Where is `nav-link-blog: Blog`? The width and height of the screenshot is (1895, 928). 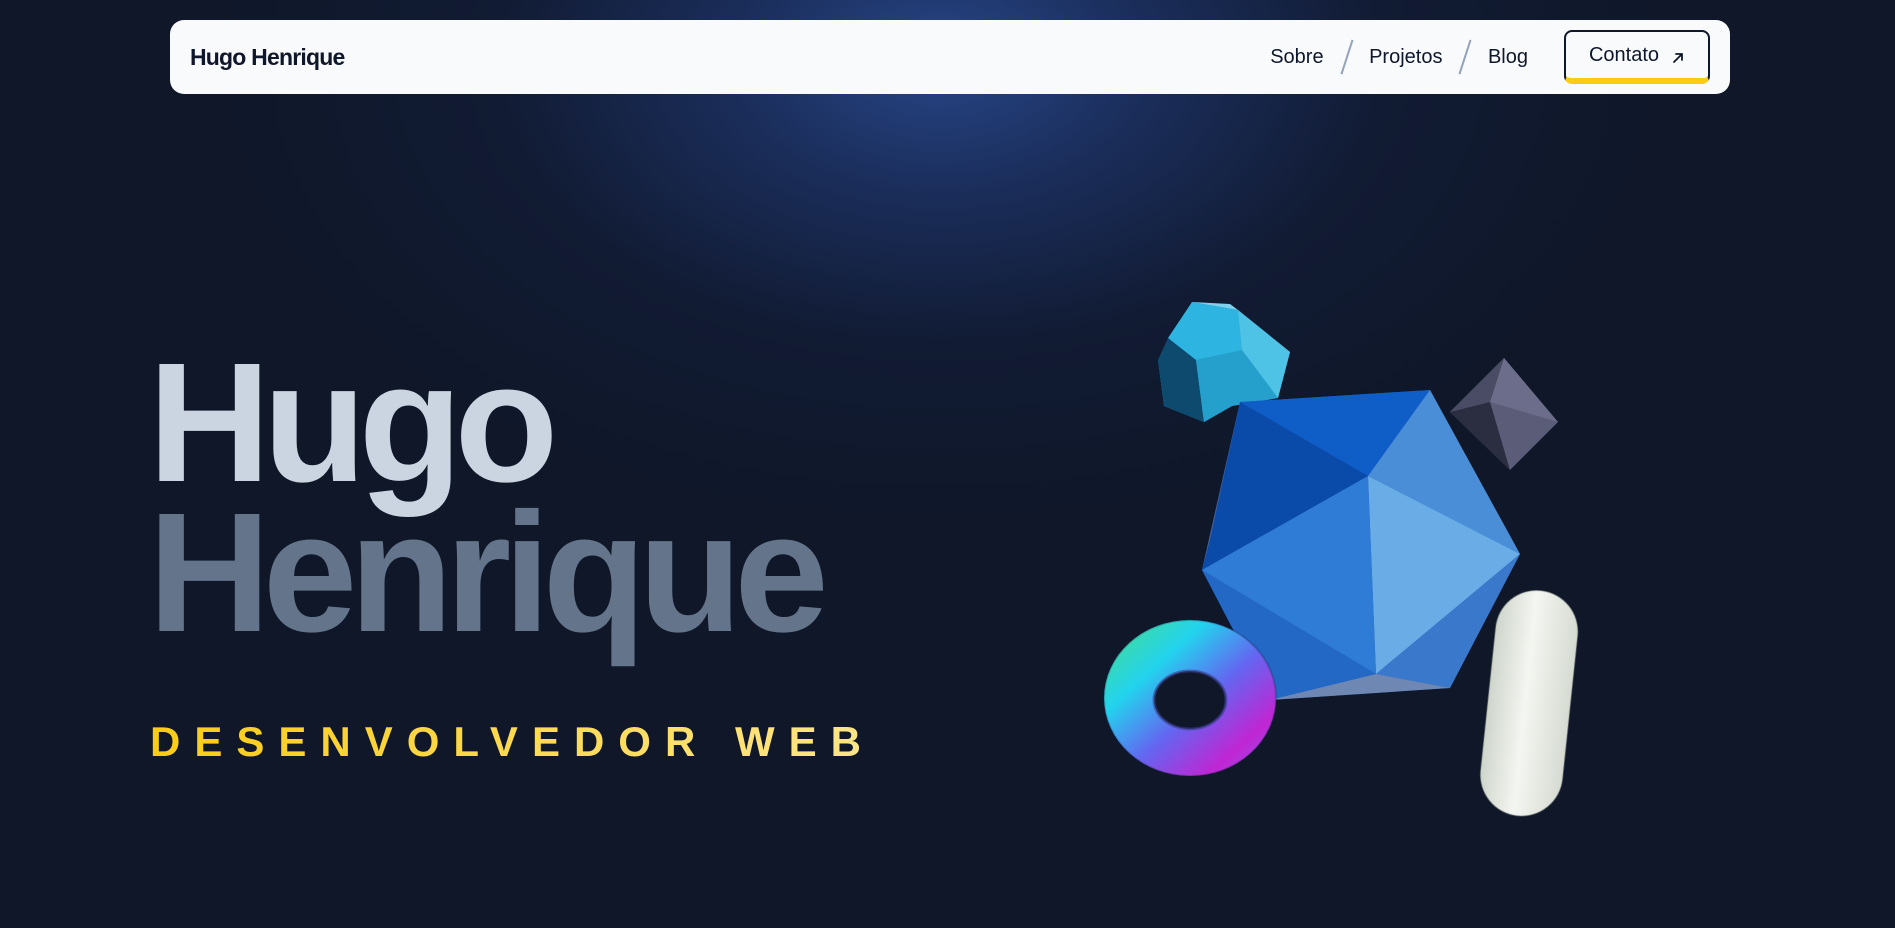
nav-link-blog: Blog is located at coordinates (1508, 57).